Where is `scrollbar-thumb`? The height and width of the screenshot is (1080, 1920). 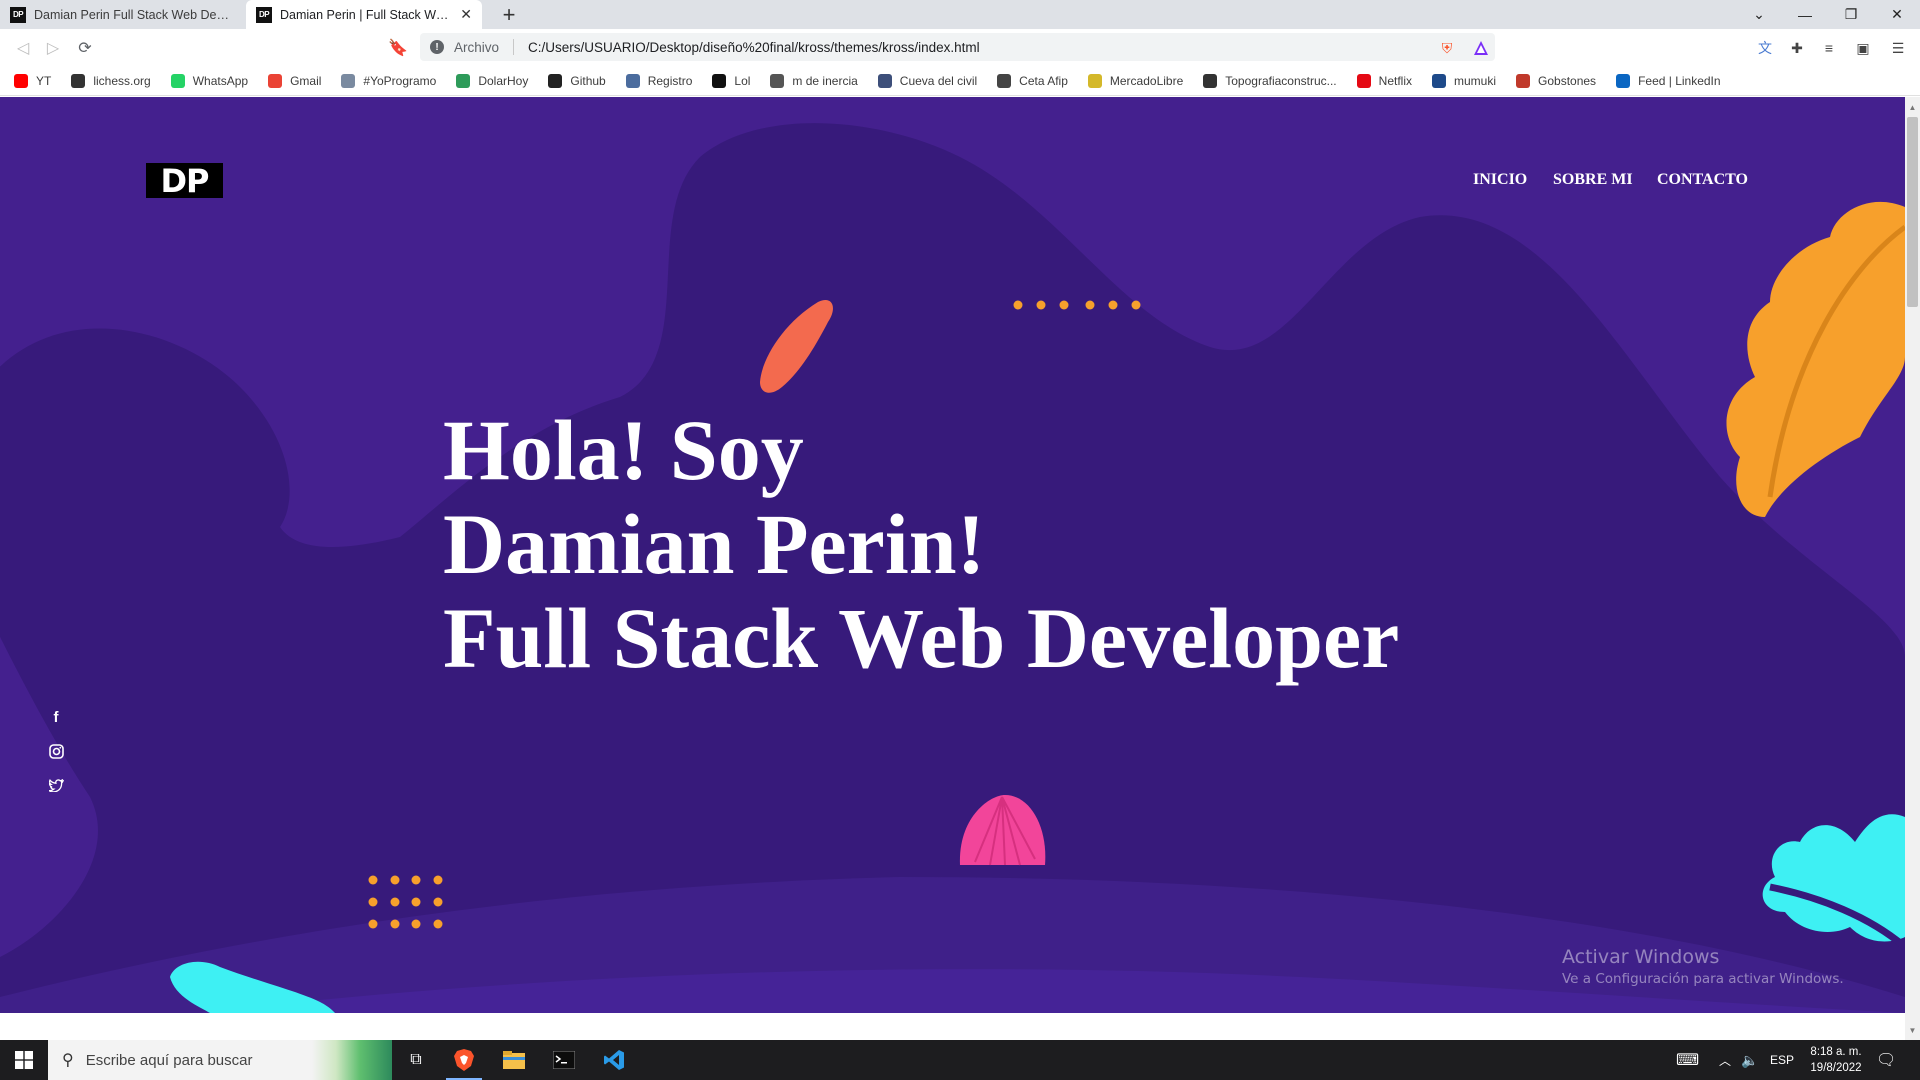
scrollbar-thumb is located at coordinates (1912, 212).